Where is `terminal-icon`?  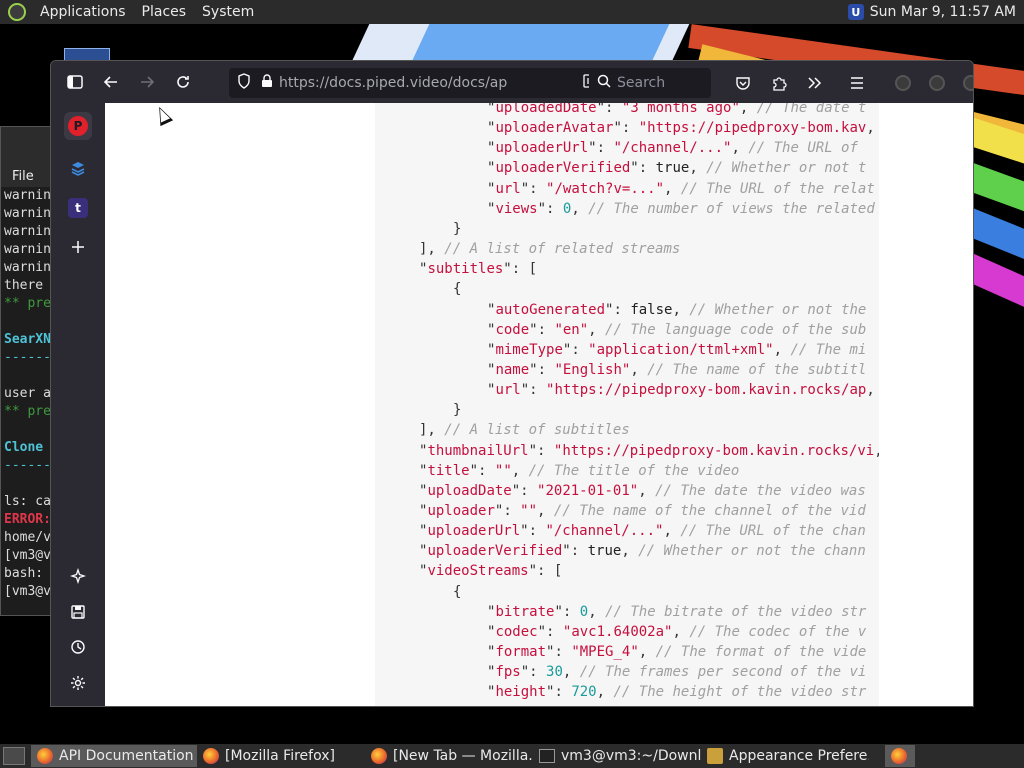 terminal-icon is located at coordinates (547, 756).